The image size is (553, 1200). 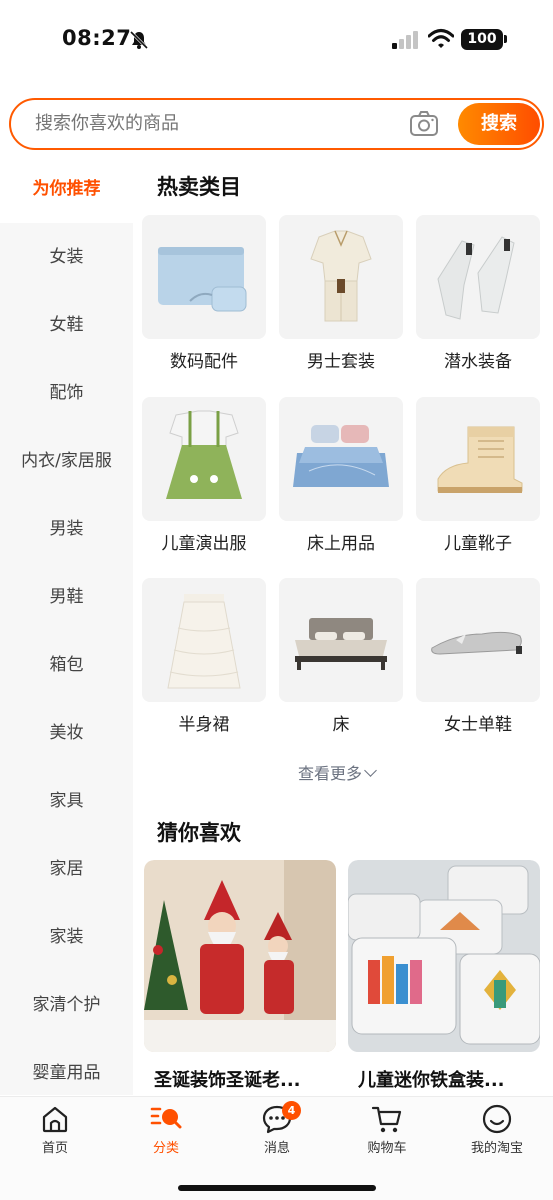 I want to click on category-label: 床, so click(x=341, y=725).